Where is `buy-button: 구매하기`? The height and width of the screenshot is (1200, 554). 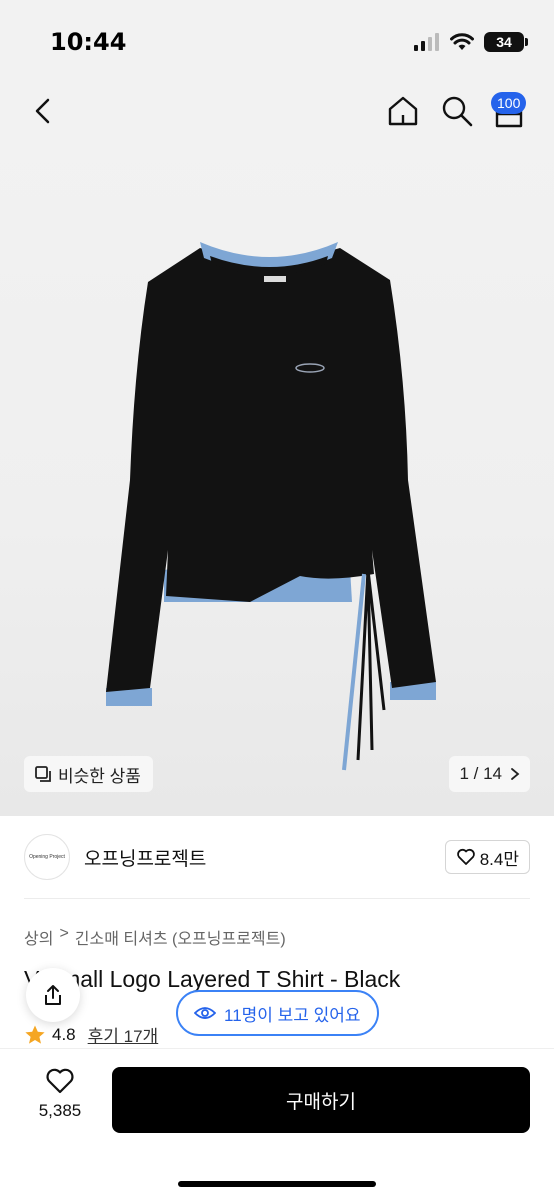
buy-button: 구매하기 is located at coordinates (321, 1100).